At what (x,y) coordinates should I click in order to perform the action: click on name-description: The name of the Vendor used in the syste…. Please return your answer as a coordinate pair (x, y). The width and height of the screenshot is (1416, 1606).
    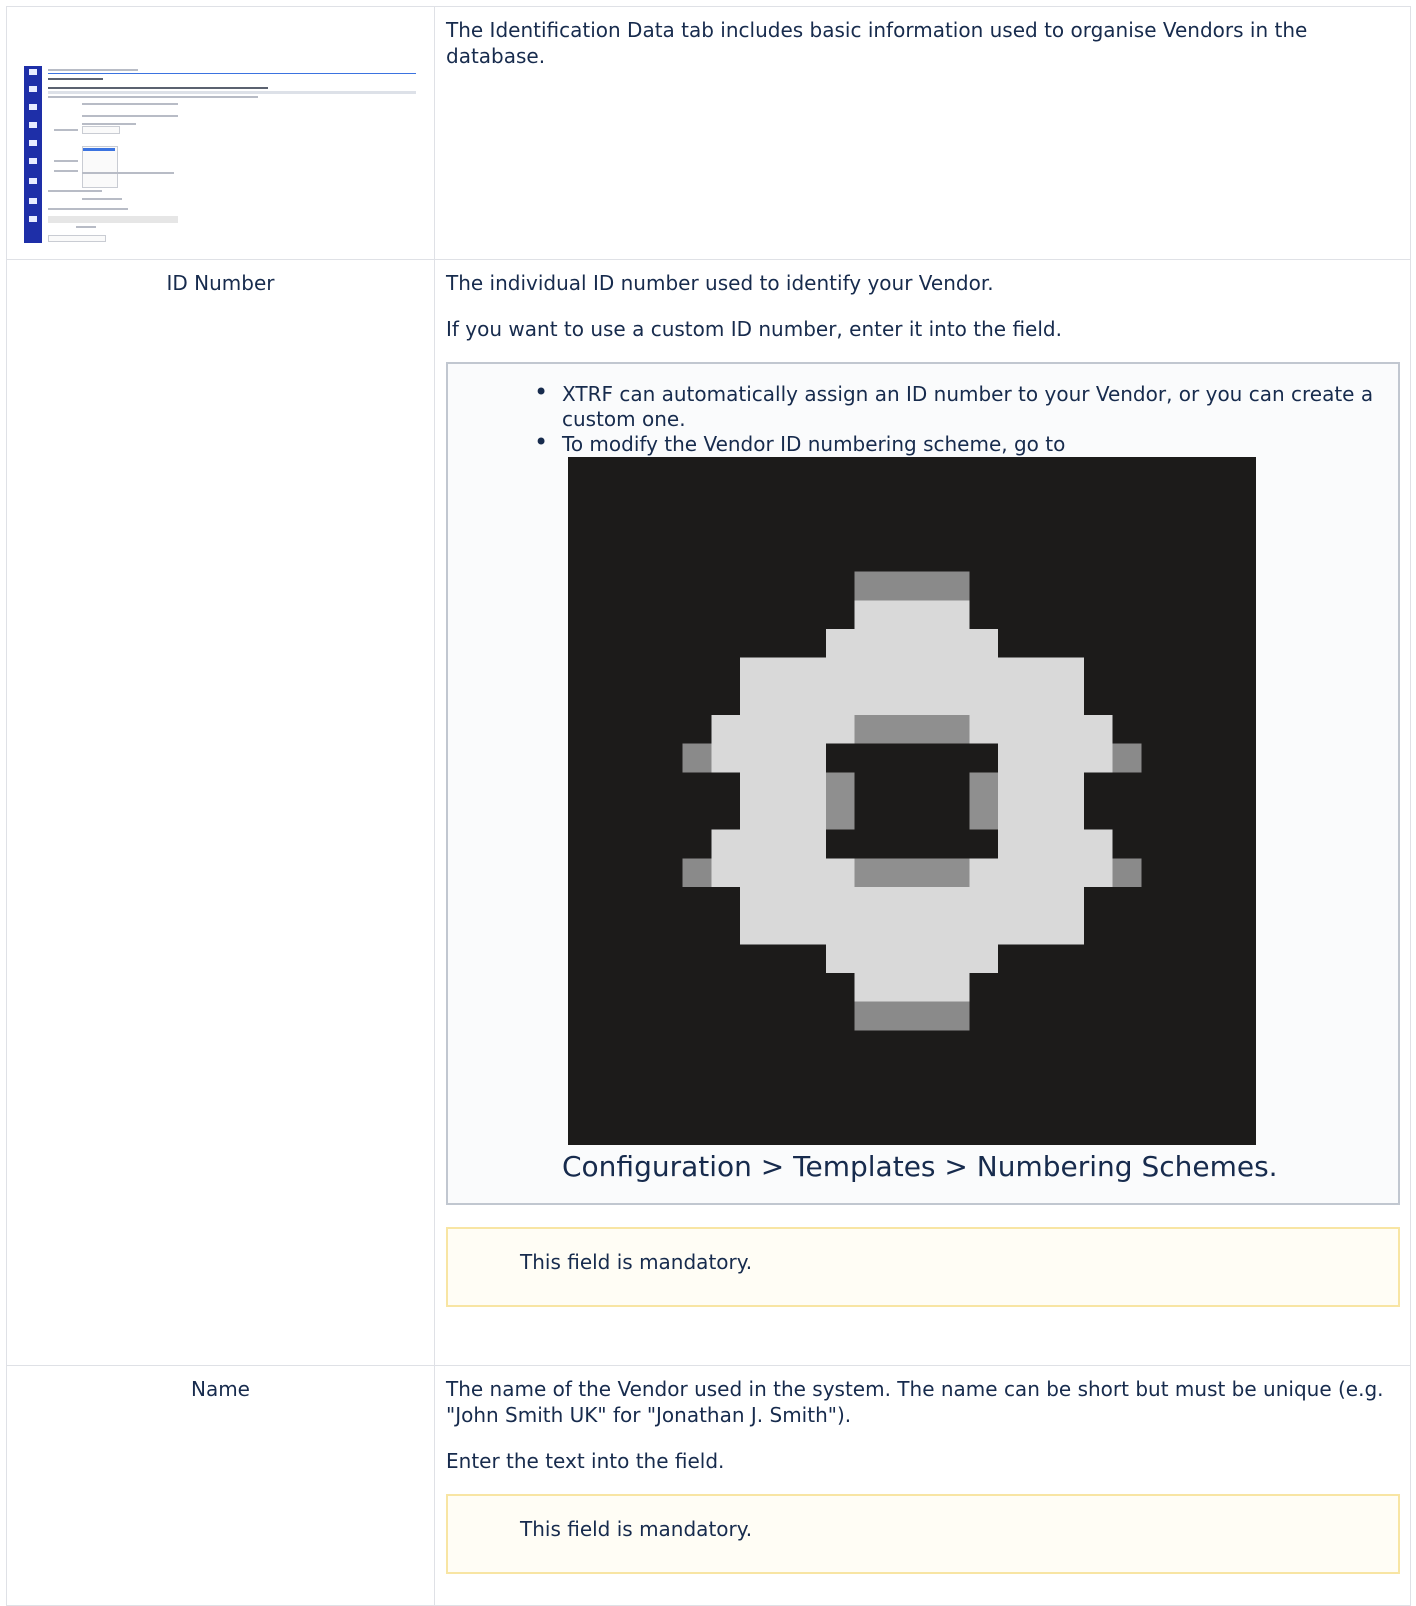
    Looking at the image, I should click on (915, 1402).